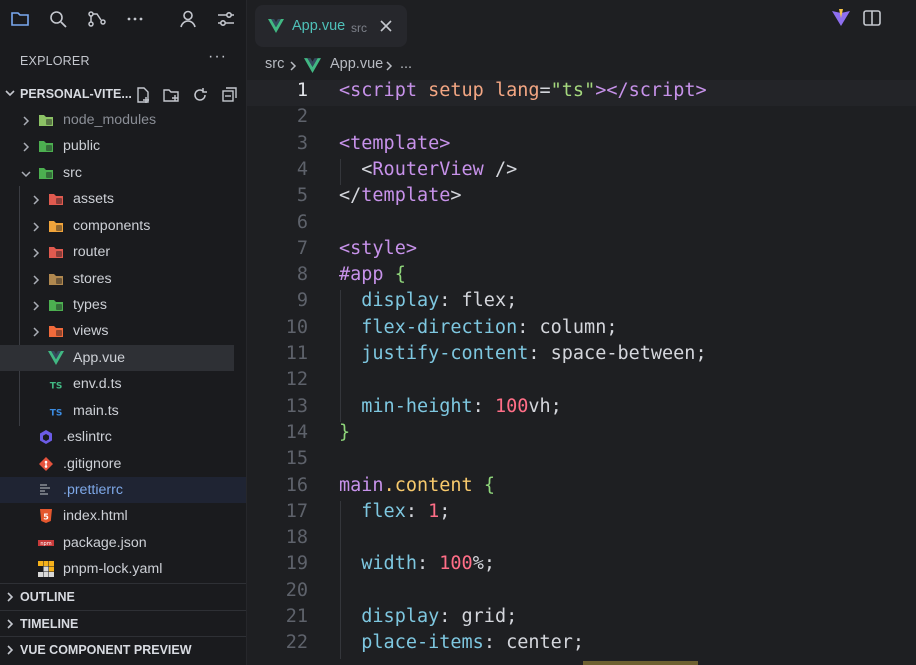  What do you see at coordinates (188, 19) in the screenshot?
I see `account-icon` at bounding box center [188, 19].